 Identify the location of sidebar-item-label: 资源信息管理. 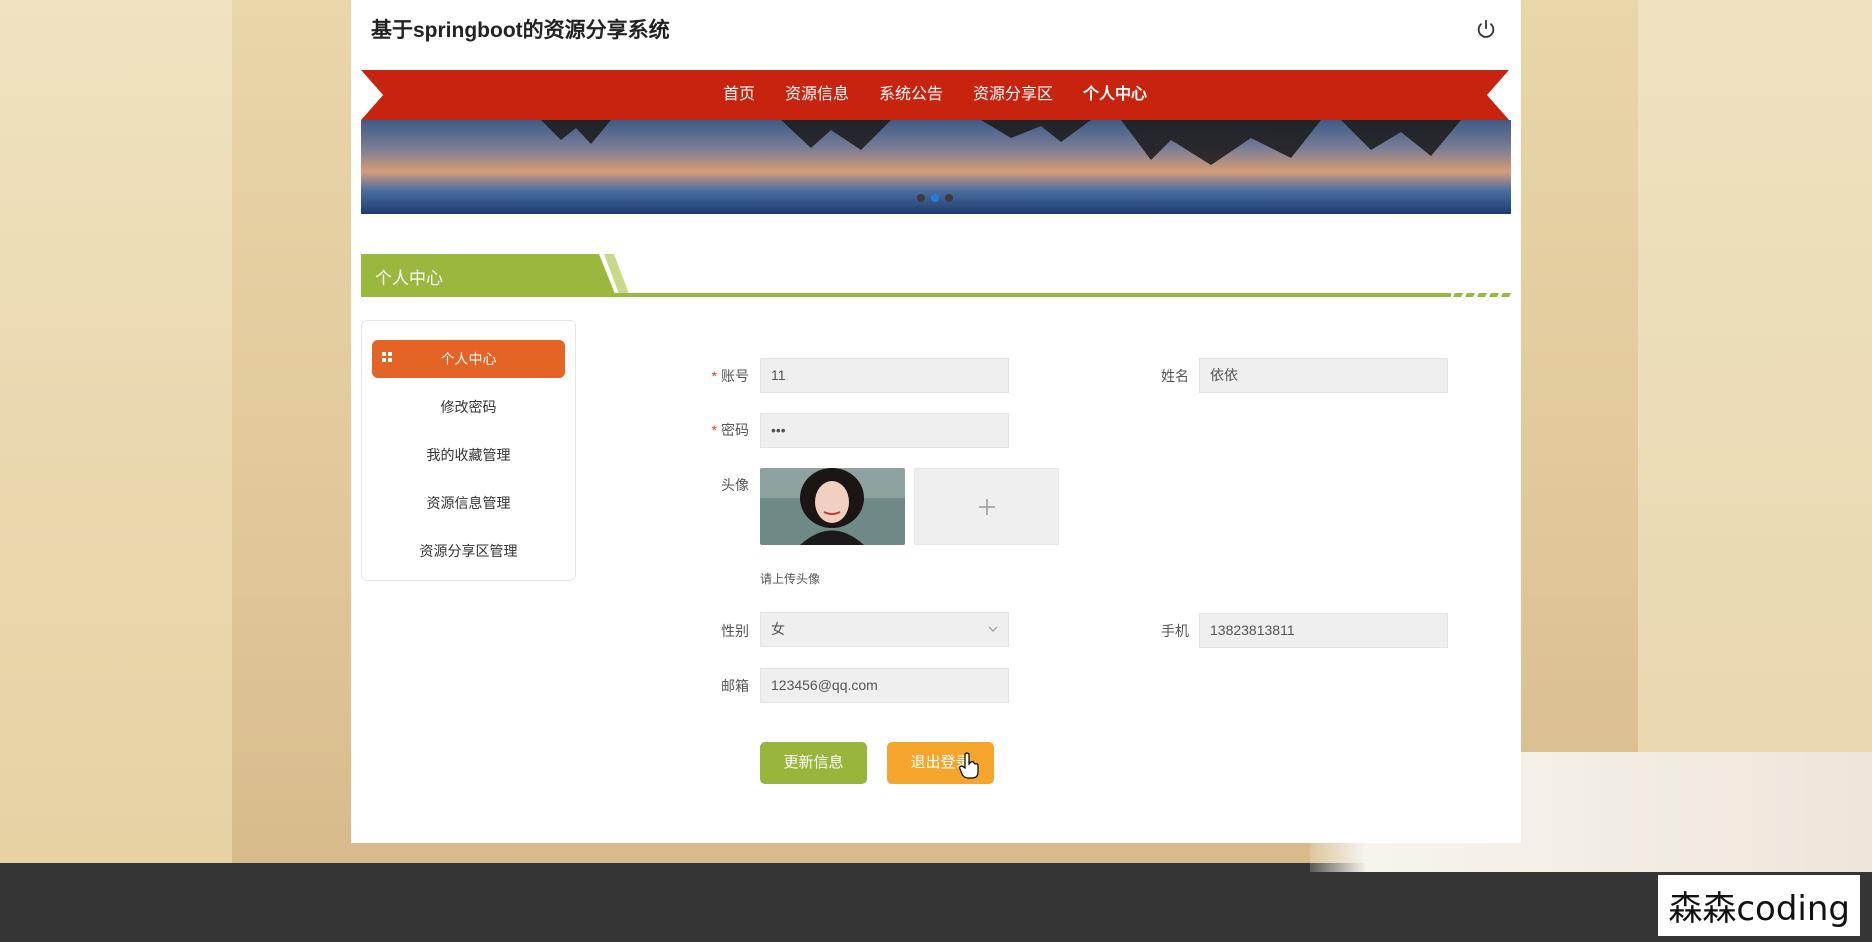
(468, 503).